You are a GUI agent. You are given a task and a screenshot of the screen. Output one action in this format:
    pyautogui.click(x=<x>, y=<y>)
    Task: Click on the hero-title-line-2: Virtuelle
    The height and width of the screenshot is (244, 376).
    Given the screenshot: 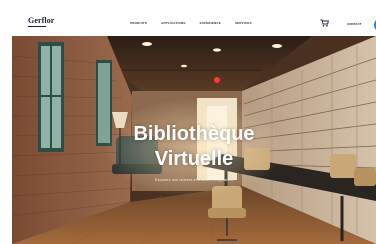 What is the action you would take?
    pyautogui.click(x=194, y=159)
    